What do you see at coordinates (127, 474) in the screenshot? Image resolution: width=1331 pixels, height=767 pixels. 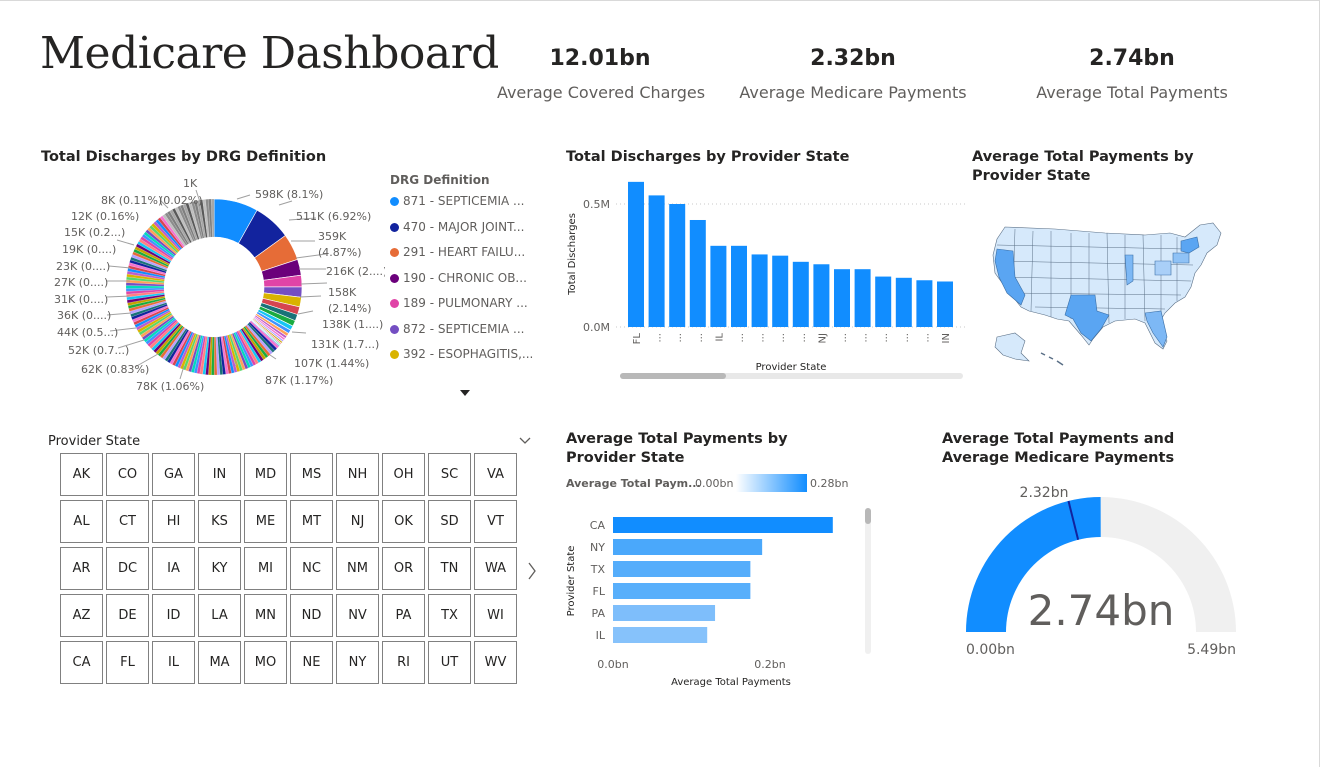 I see `slicer-chip-co: CO` at bounding box center [127, 474].